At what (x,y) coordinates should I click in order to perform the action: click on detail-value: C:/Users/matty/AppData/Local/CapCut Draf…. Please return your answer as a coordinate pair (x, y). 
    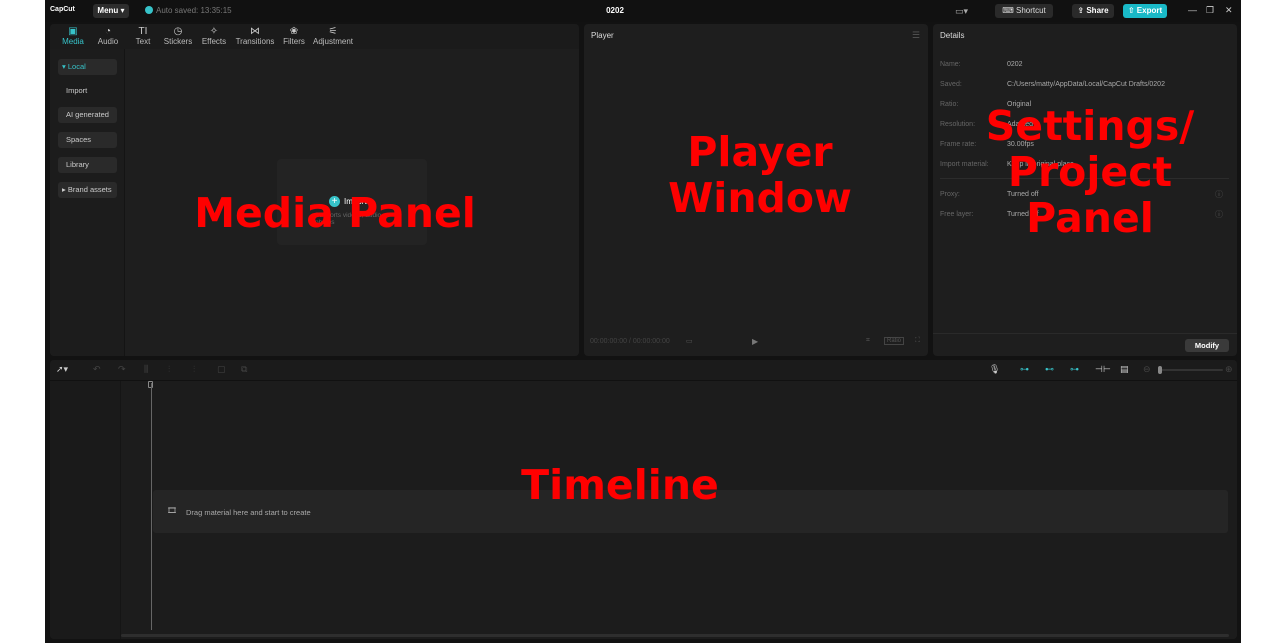
    Looking at the image, I should click on (1086, 84).